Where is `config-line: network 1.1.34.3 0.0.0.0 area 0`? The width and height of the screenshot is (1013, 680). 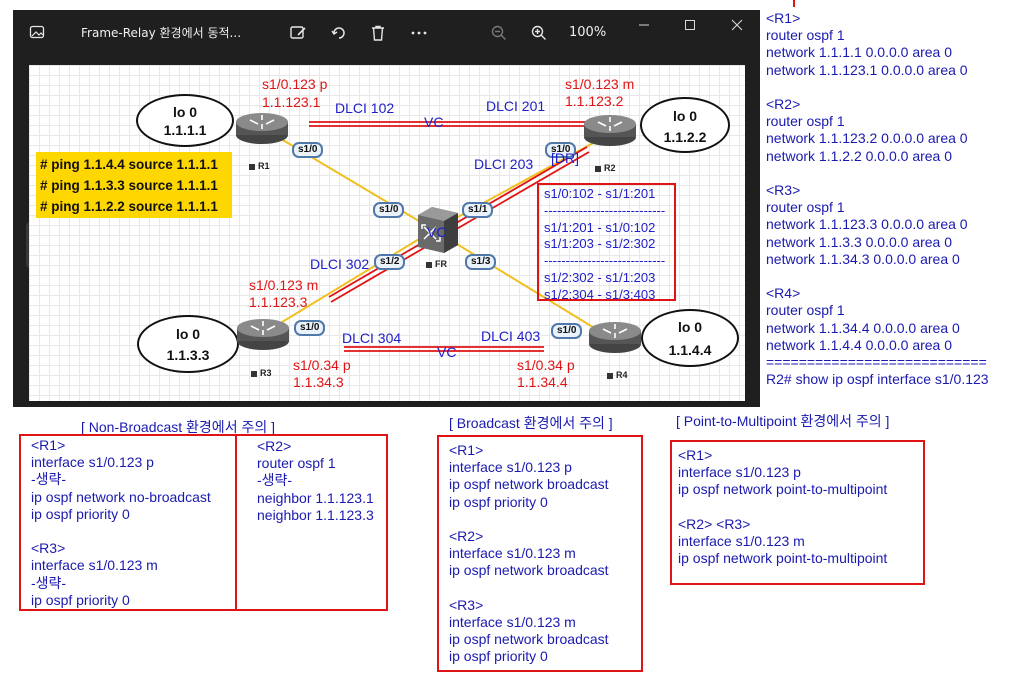
config-line: network 1.1.34.3 0.0.0.0 area 0 is located at coordinates (863, 258).